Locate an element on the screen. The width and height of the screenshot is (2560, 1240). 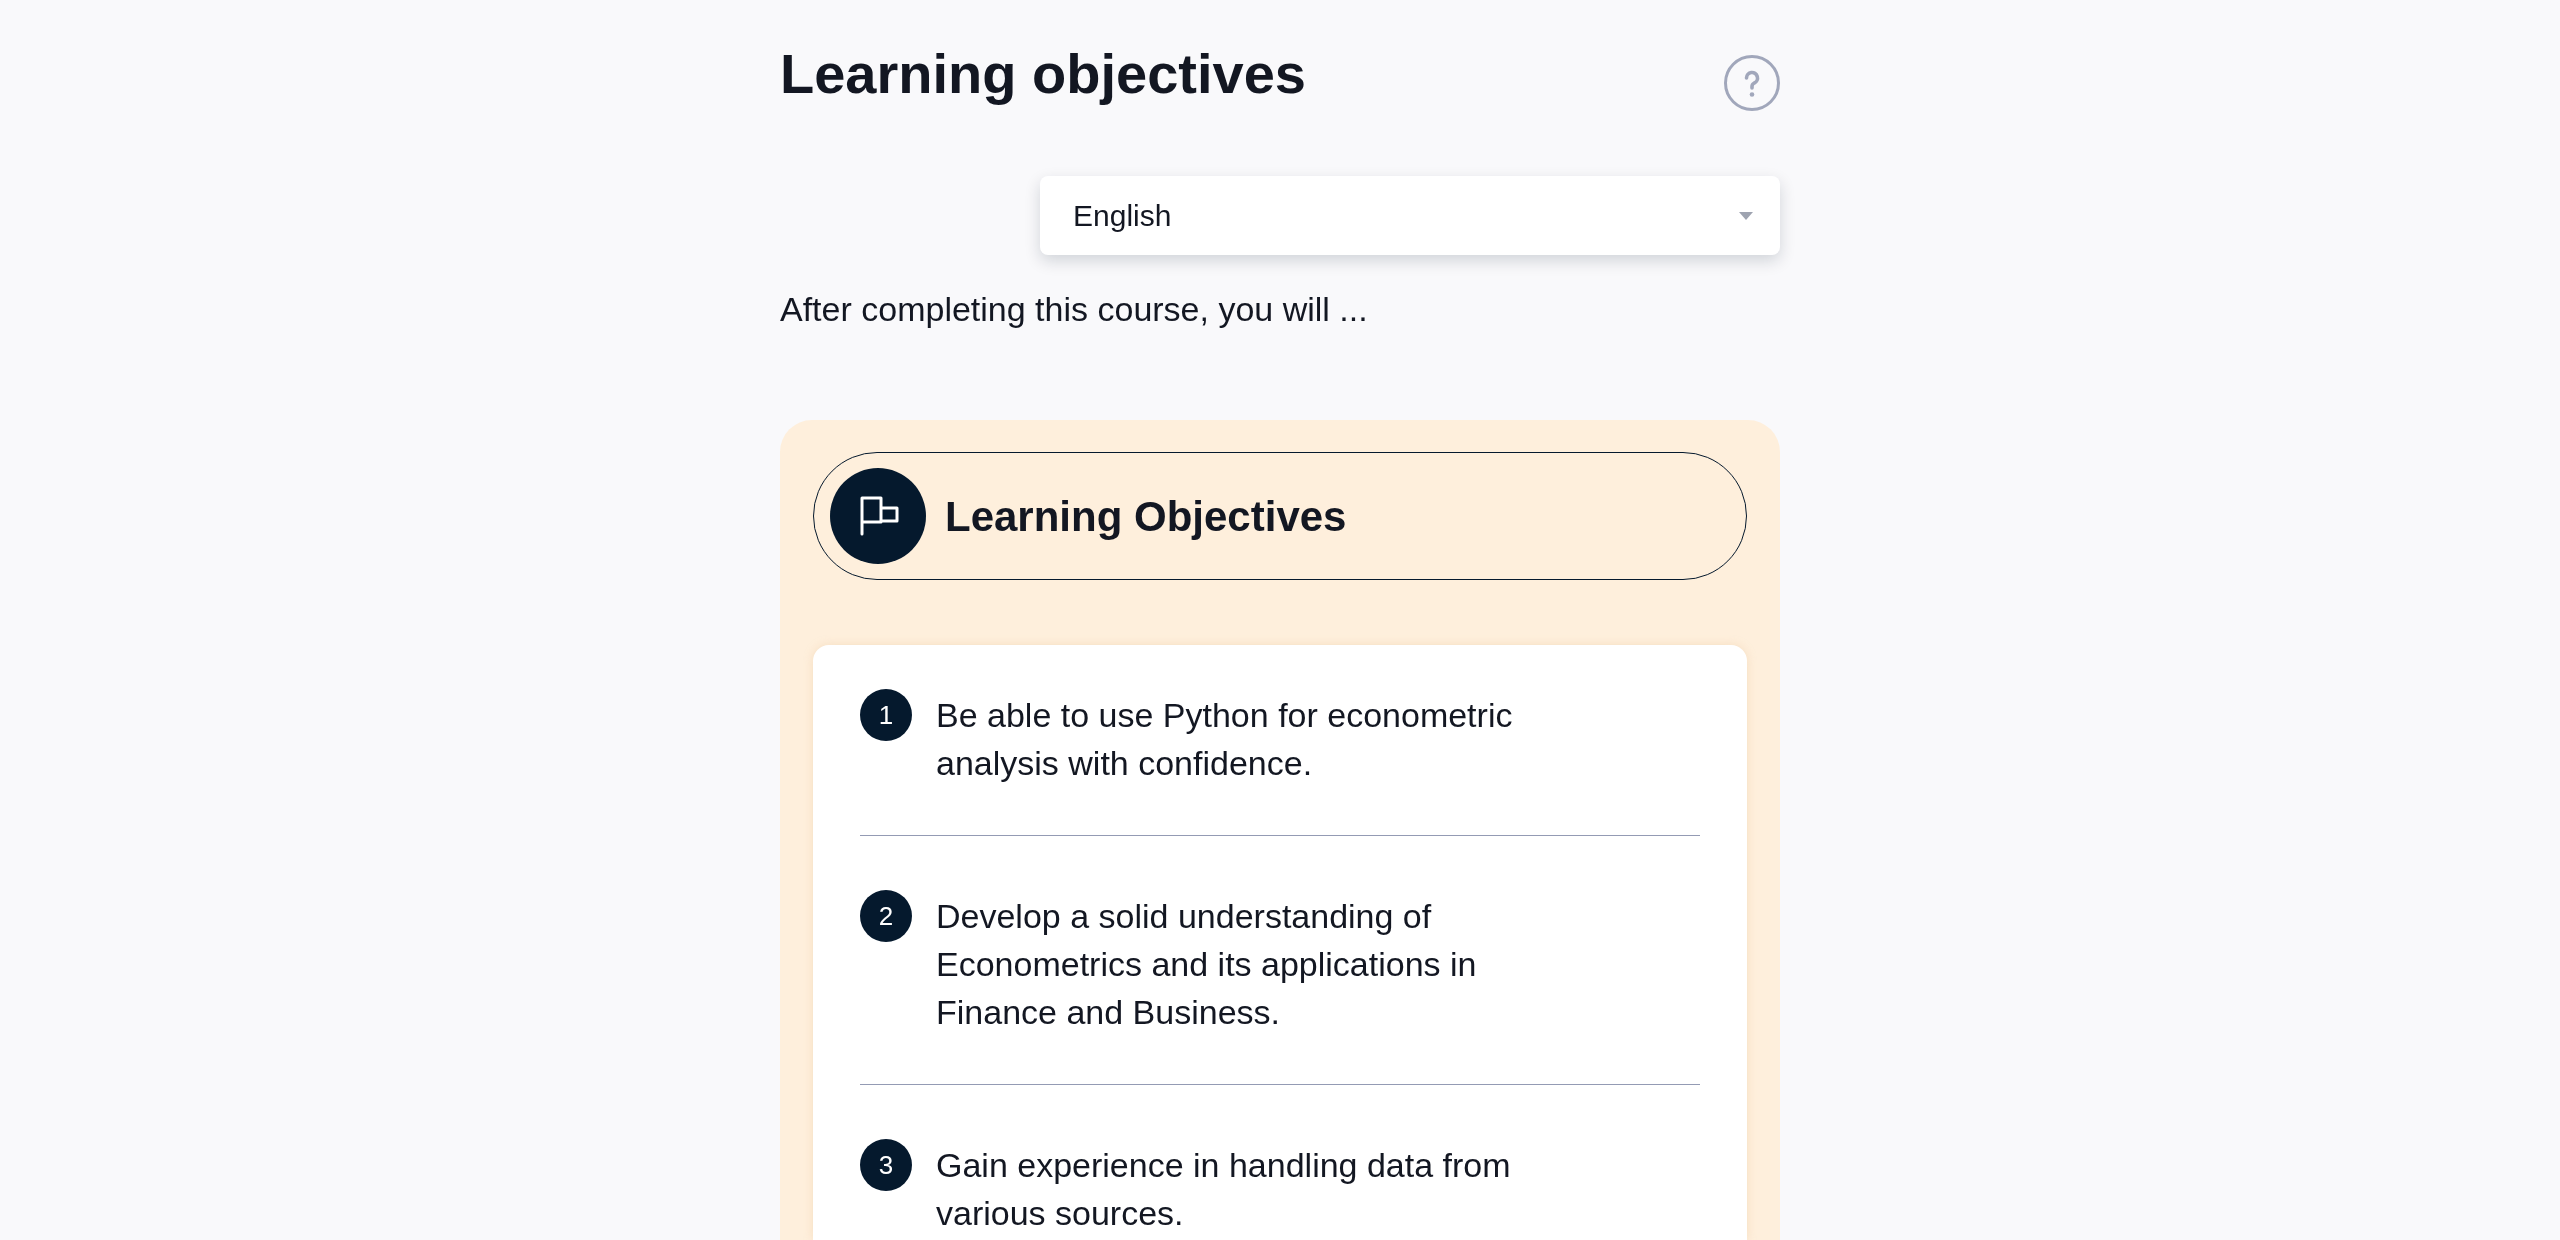
caret-down-icon is located at coordinates (1746, 215).